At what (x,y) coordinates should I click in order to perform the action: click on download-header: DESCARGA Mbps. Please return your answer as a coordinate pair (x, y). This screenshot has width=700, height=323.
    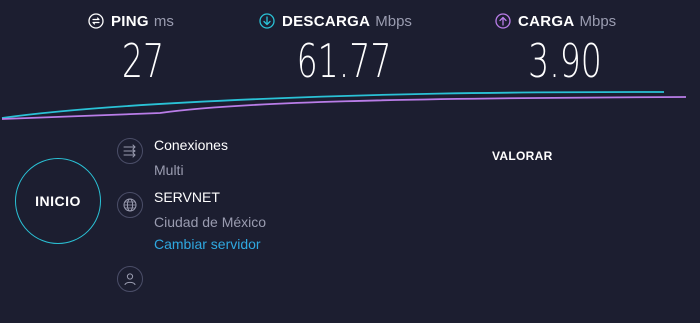
    Looking at the image, I should click on (344, 21).